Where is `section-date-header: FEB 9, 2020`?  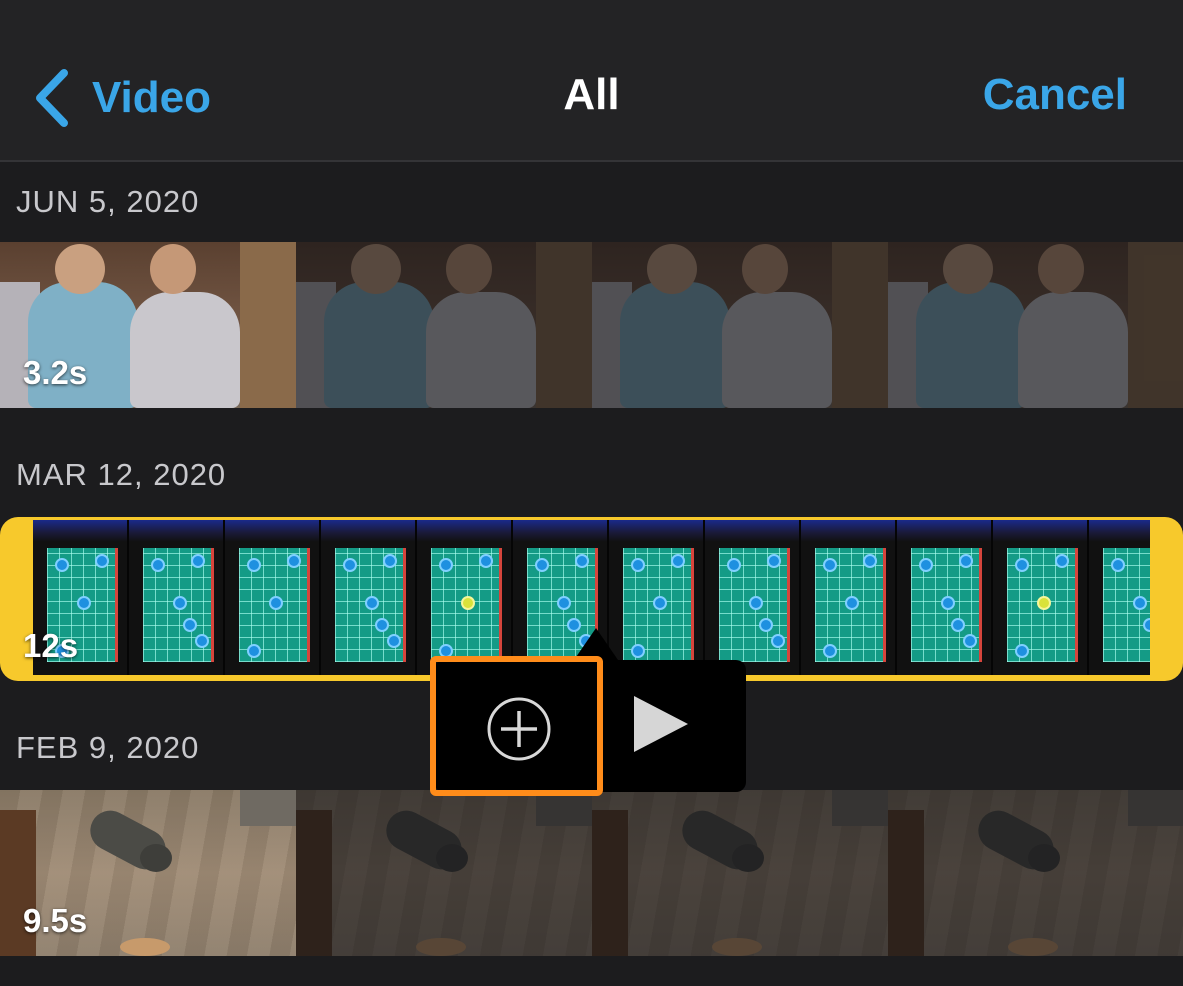 section-date-header: FEB 9, 2020 is located at coordinates (108, 747).